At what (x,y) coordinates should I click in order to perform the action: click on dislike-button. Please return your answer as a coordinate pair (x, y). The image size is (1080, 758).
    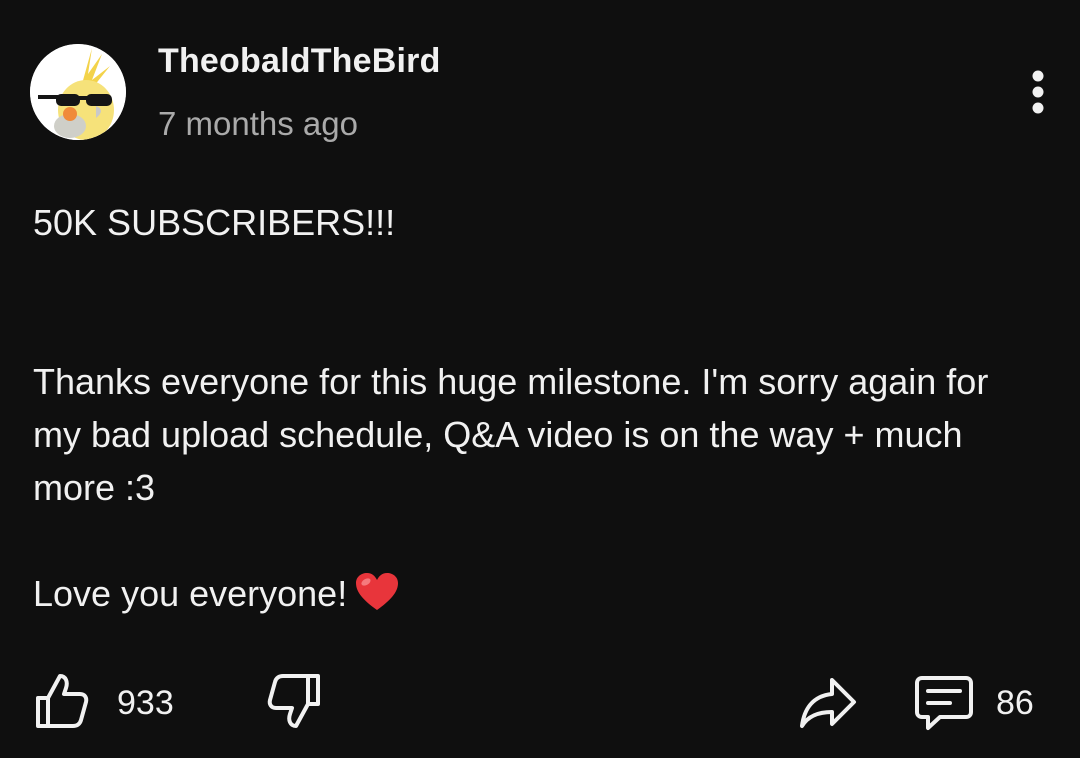
    Looking at the image, I should click on (294, 701).